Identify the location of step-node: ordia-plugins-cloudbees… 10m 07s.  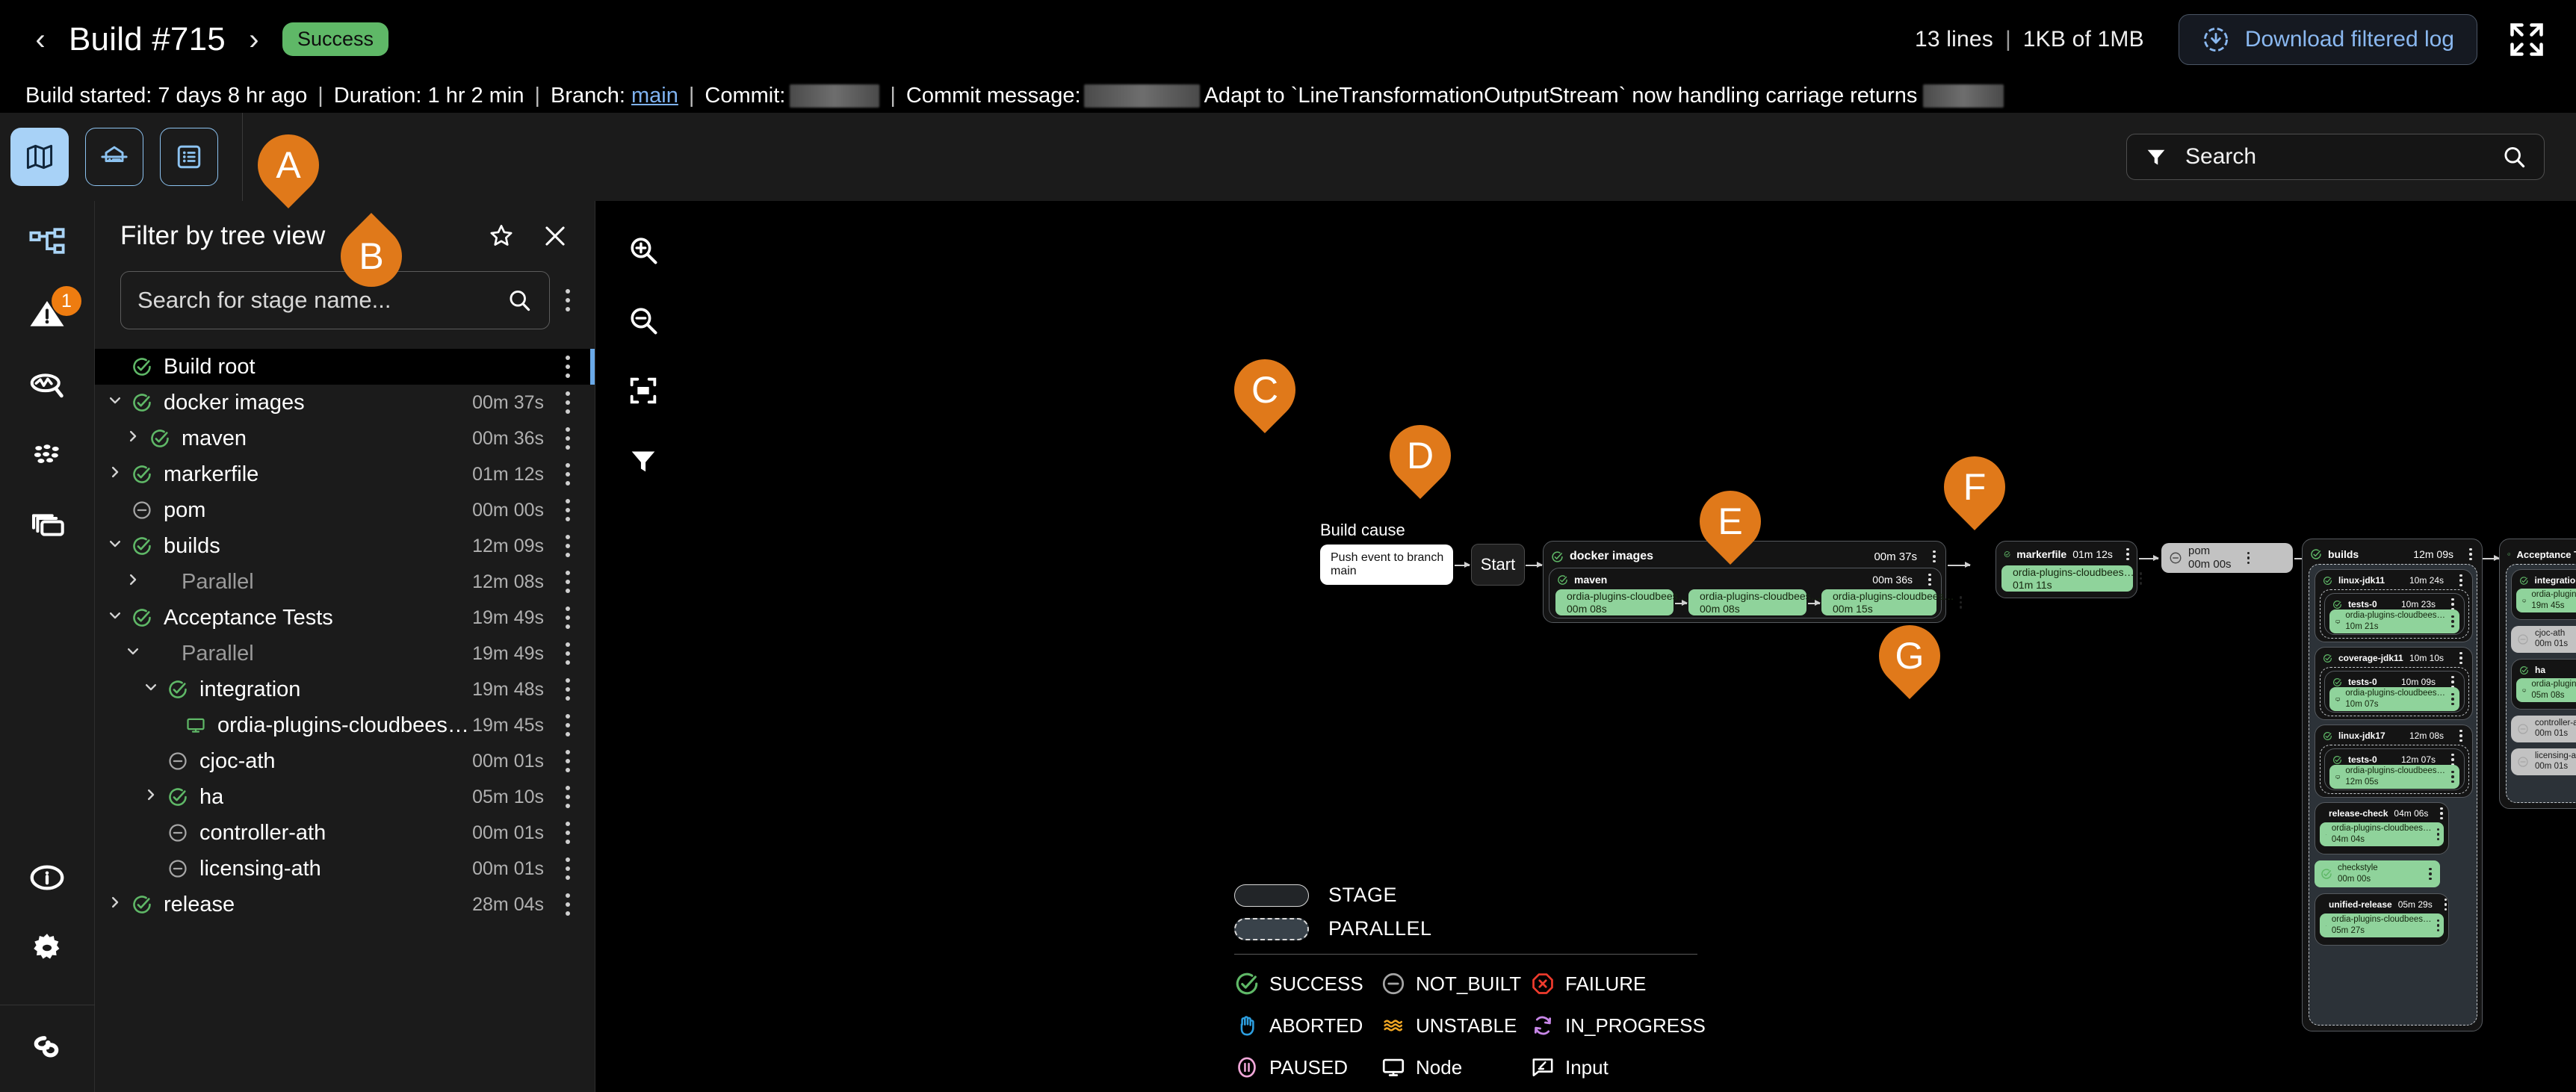
(2394, 699).